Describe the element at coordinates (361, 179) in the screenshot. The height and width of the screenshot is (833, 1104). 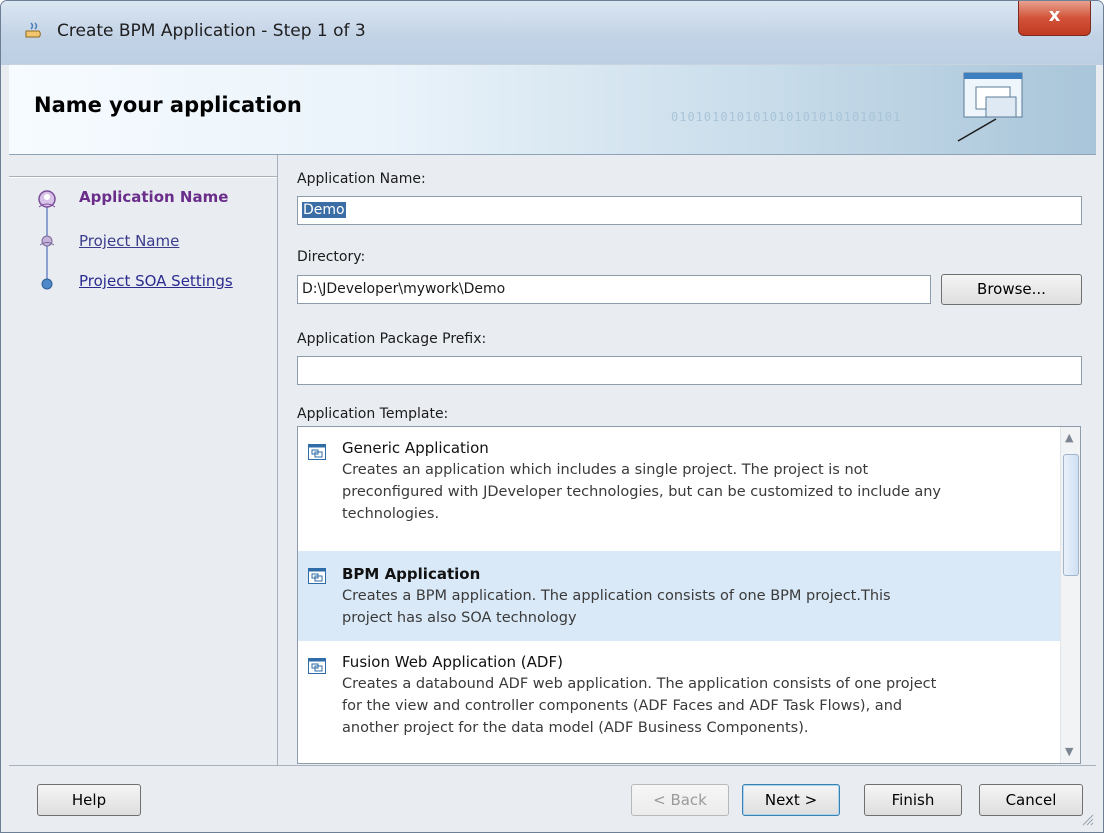
I see `application-name-label: Application Name:` at that location.